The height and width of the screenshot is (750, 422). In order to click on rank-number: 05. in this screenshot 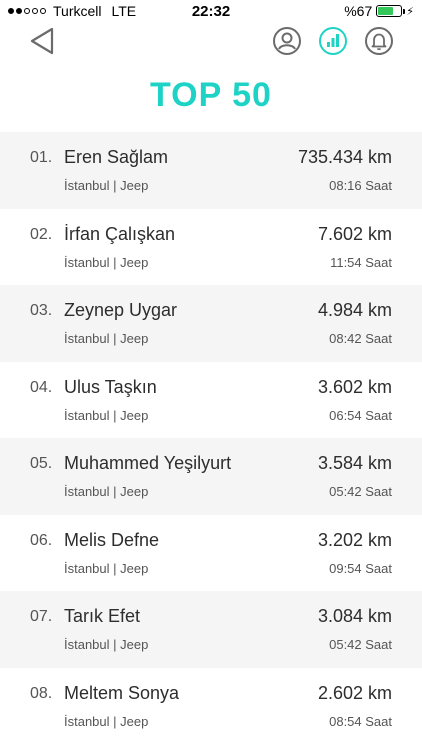, I will do `click(41, 463)`.